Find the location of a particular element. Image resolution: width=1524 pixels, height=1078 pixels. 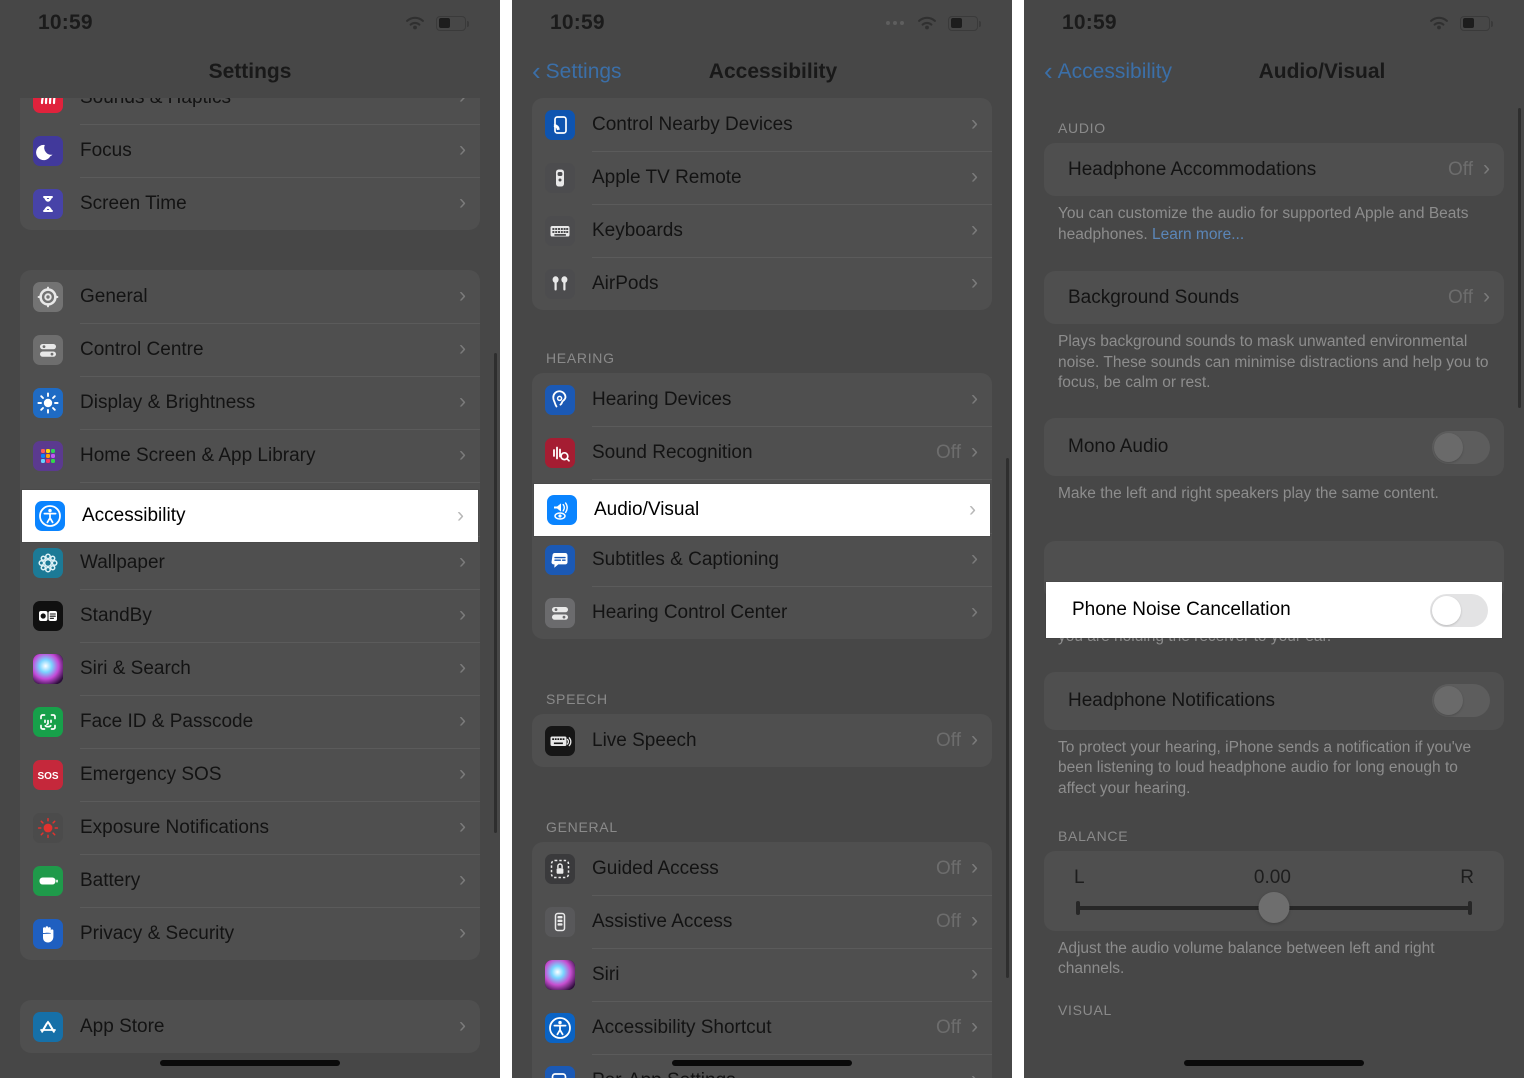

accessibility-row-hearing-control-center: Hearing Control Center › is located at coordinates (762, 612).